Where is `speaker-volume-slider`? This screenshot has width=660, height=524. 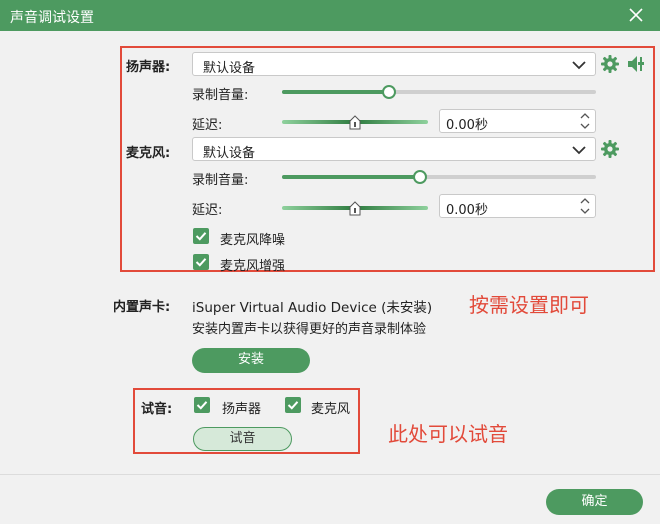
speaker-volume-slider is located at coordinates (439, 92).